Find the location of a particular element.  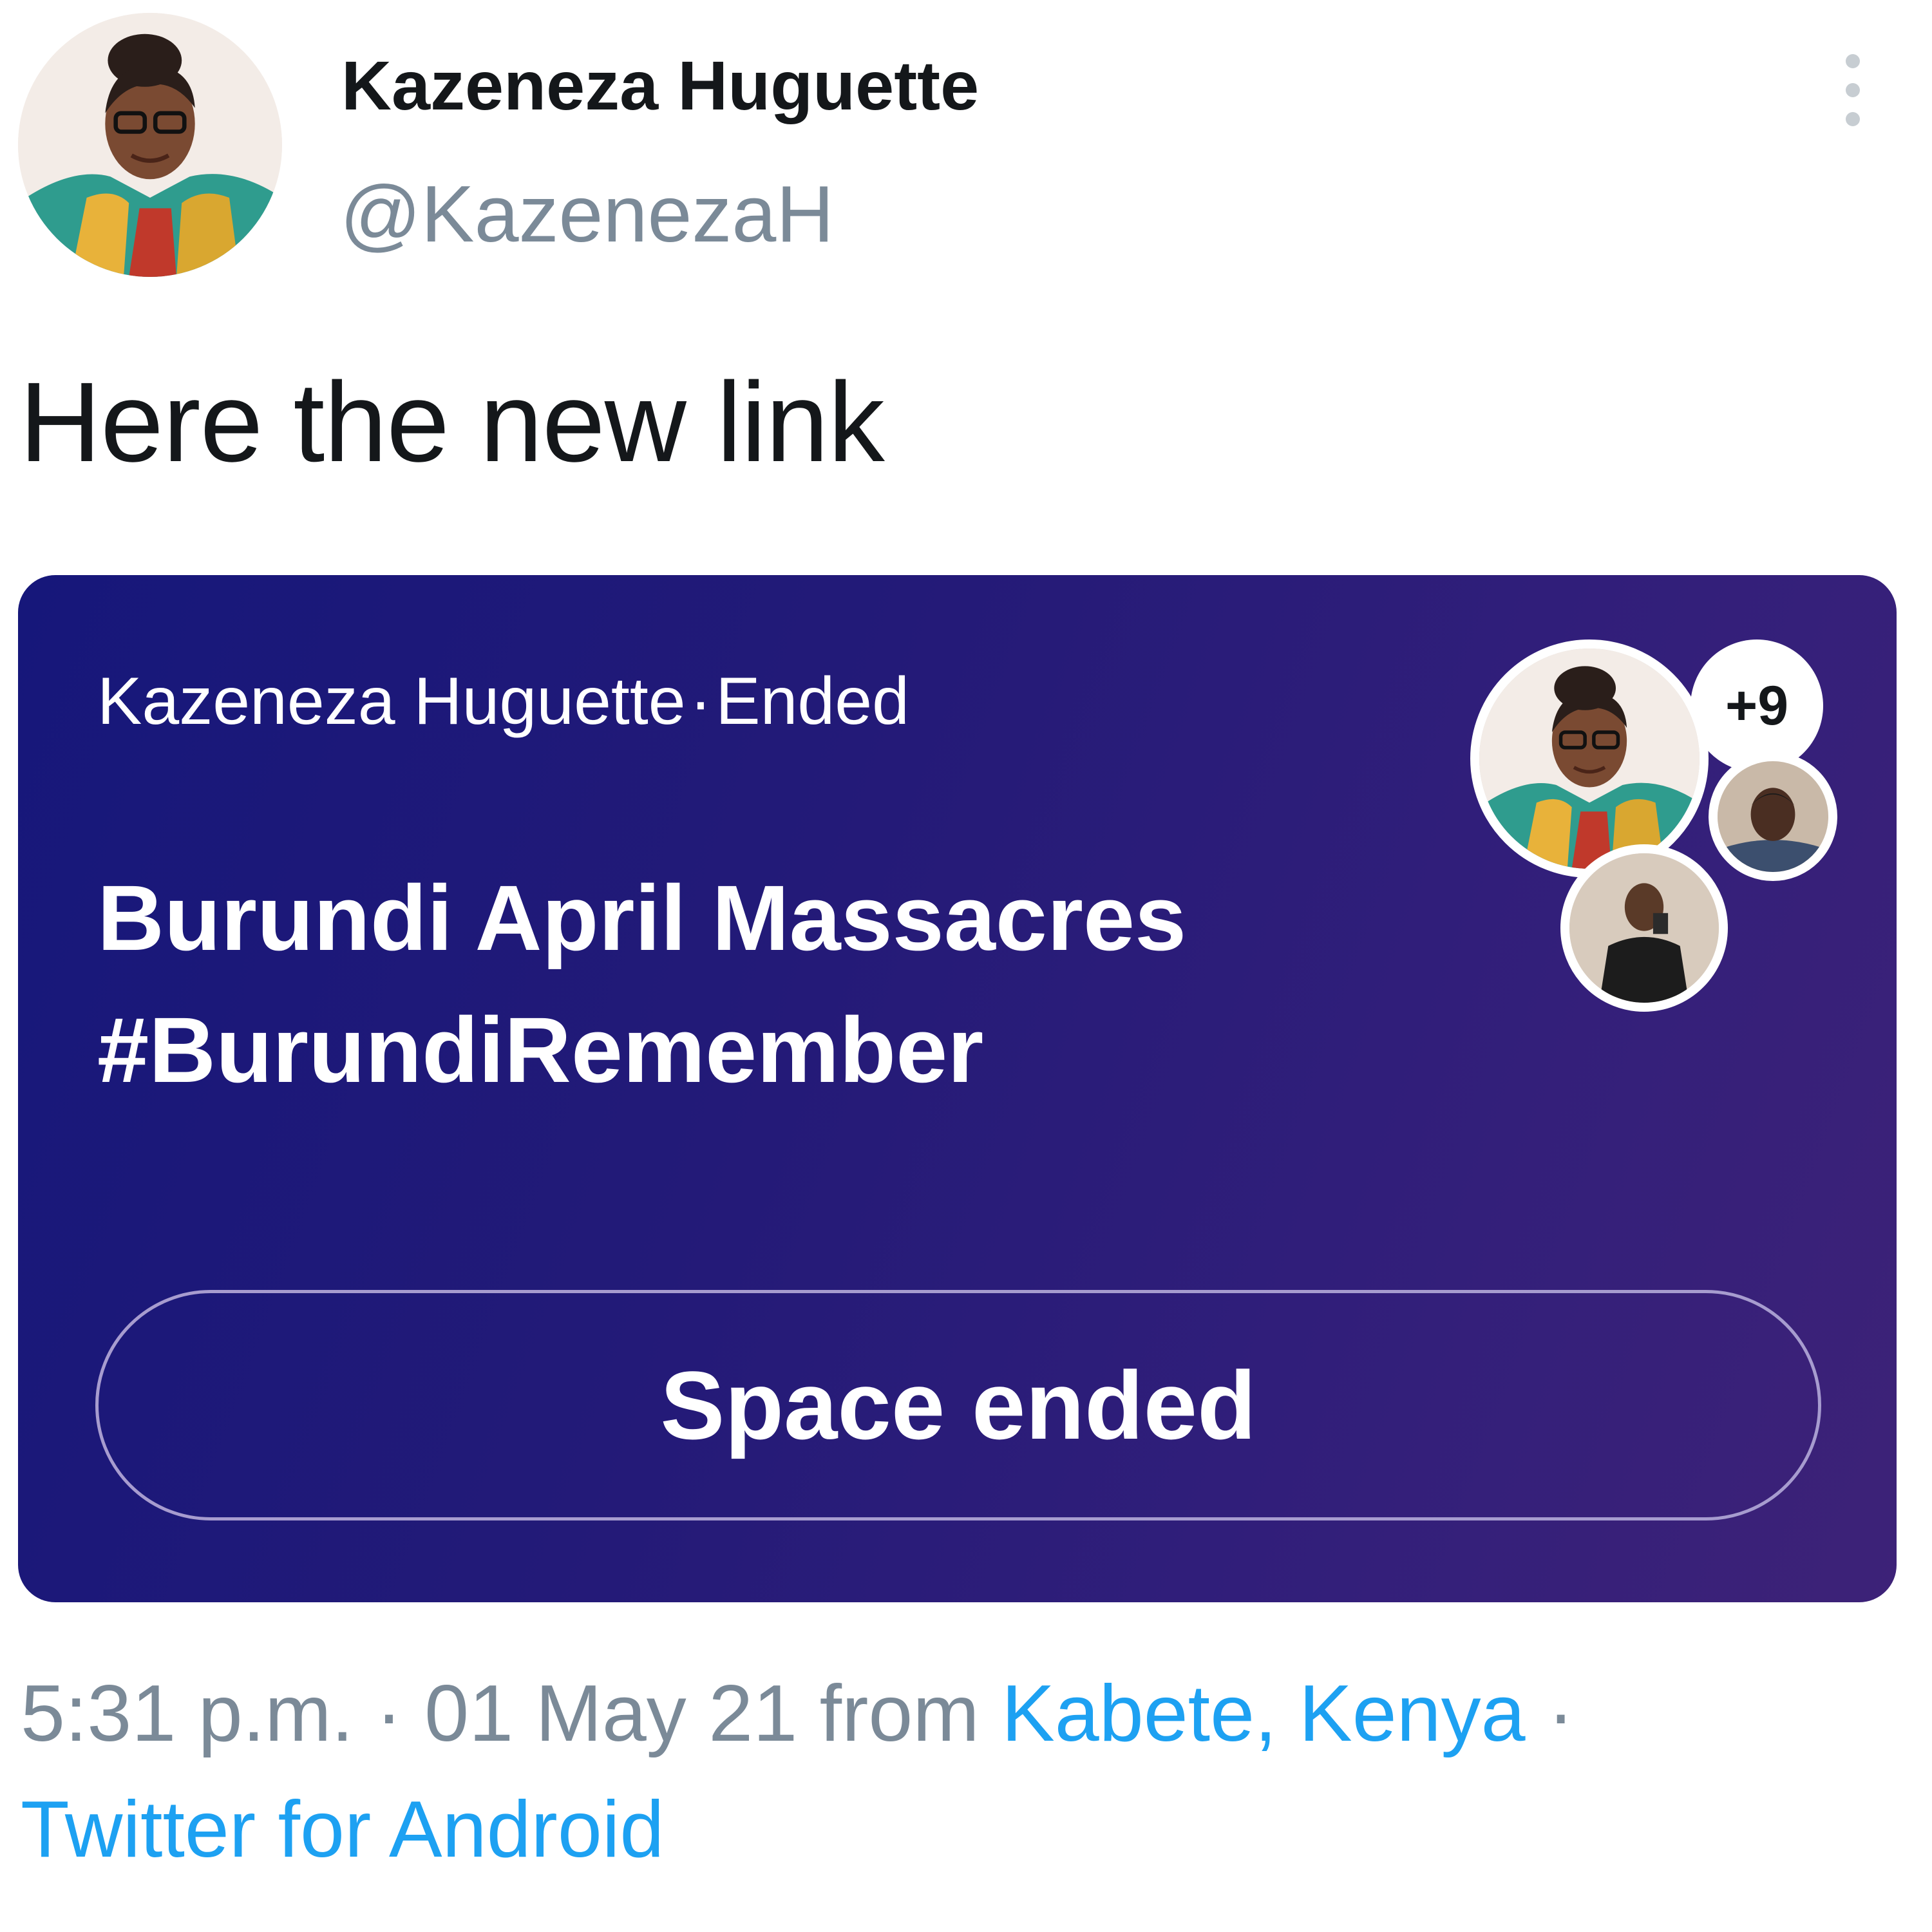

author-handle: @KazenezaH is located at coordinates (587, 215).